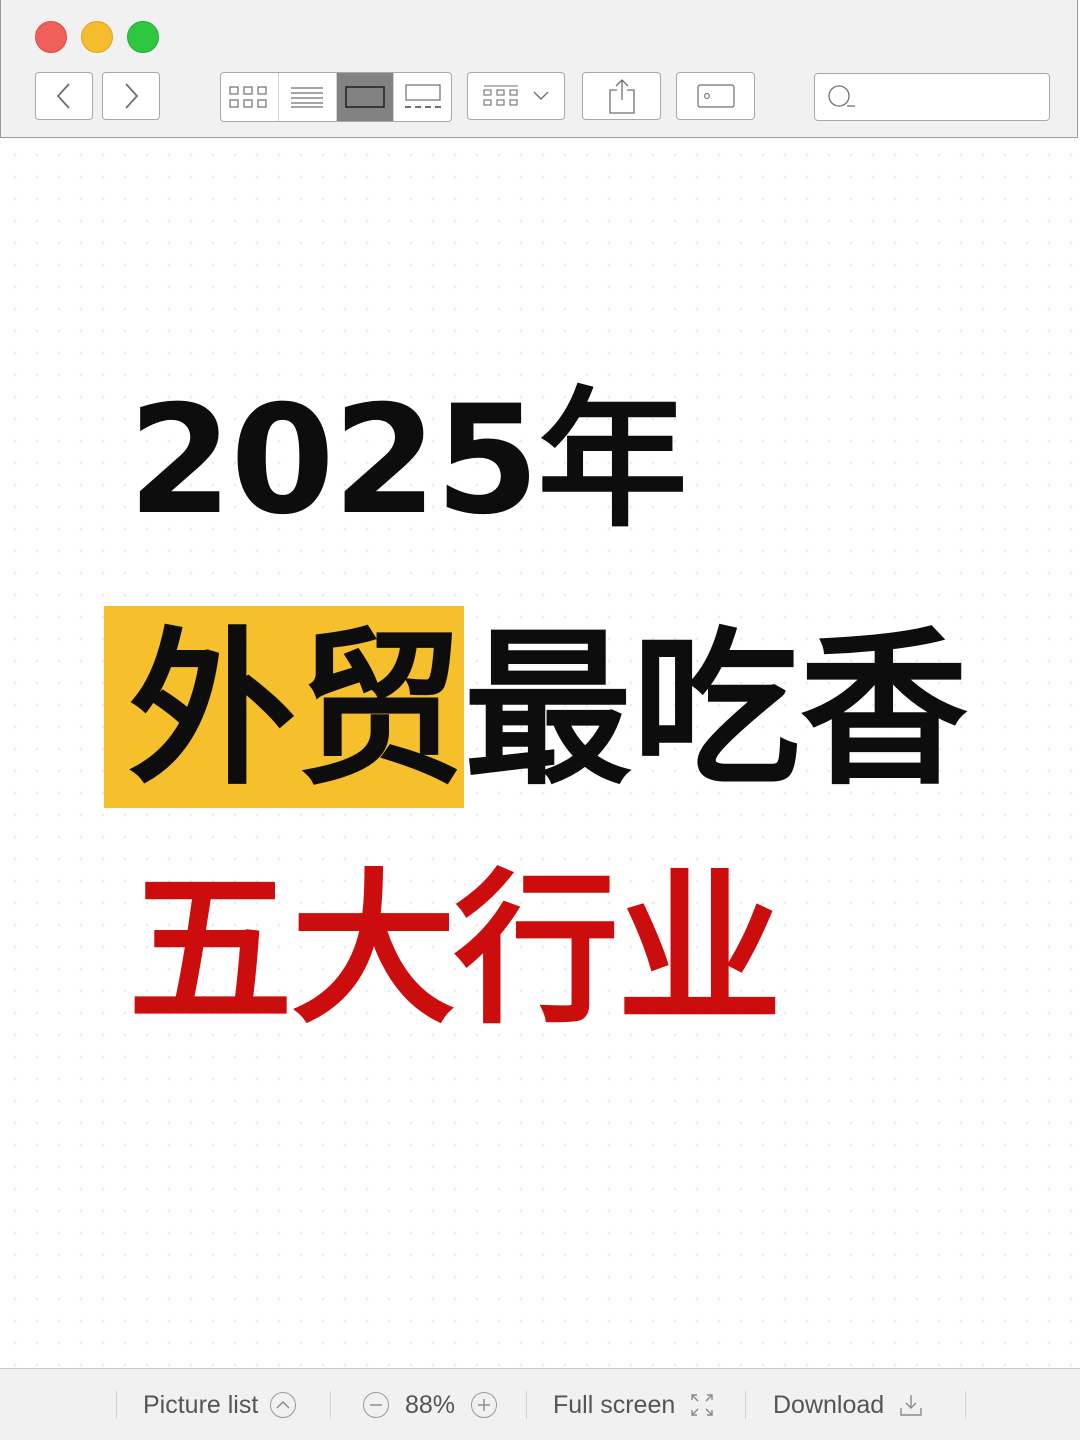 The image size is (1080, 1441). What do you see at coordinates (51, 37) in the screenshot?
I see `close-window-button` at bounding box center [51, 37].